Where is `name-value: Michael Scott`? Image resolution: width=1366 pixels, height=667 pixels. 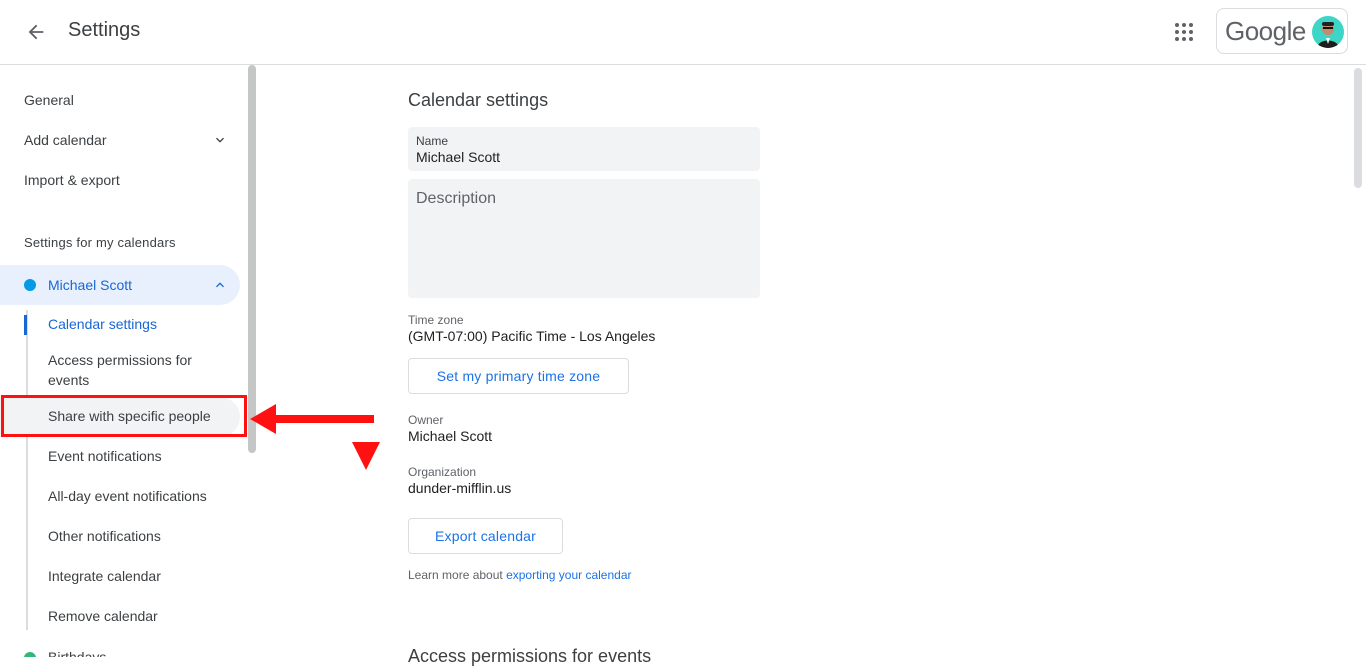 name-value: Michael Scott is located at coordinates (458, 157).